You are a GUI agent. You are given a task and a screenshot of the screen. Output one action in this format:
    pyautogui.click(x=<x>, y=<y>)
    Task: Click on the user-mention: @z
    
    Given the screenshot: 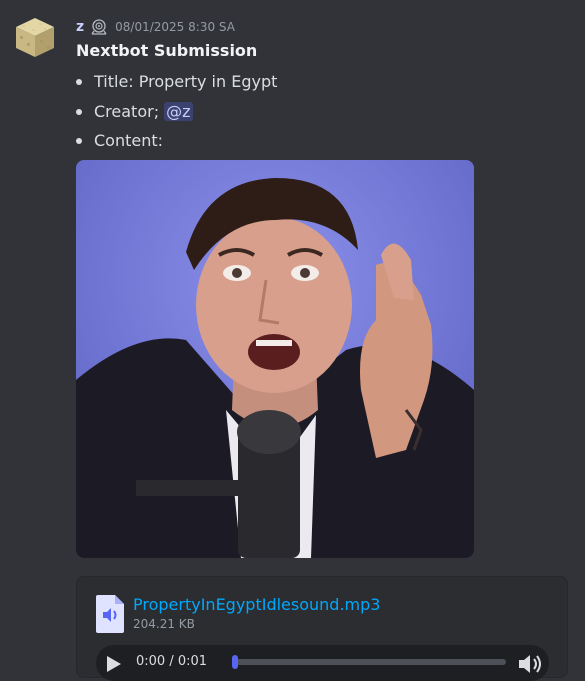 What is the action you would take?
    pyautogui.click(x=178, y=111)
    